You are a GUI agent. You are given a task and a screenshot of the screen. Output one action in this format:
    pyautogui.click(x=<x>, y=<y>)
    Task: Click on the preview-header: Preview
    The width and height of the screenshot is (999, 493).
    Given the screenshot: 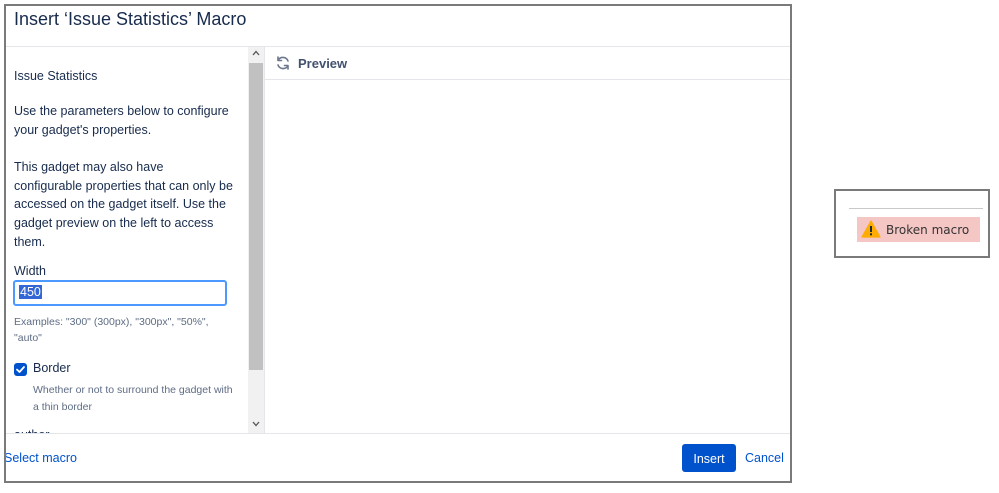 What is the action you would take?
    pyautogui.click(x=527, y=63)
    